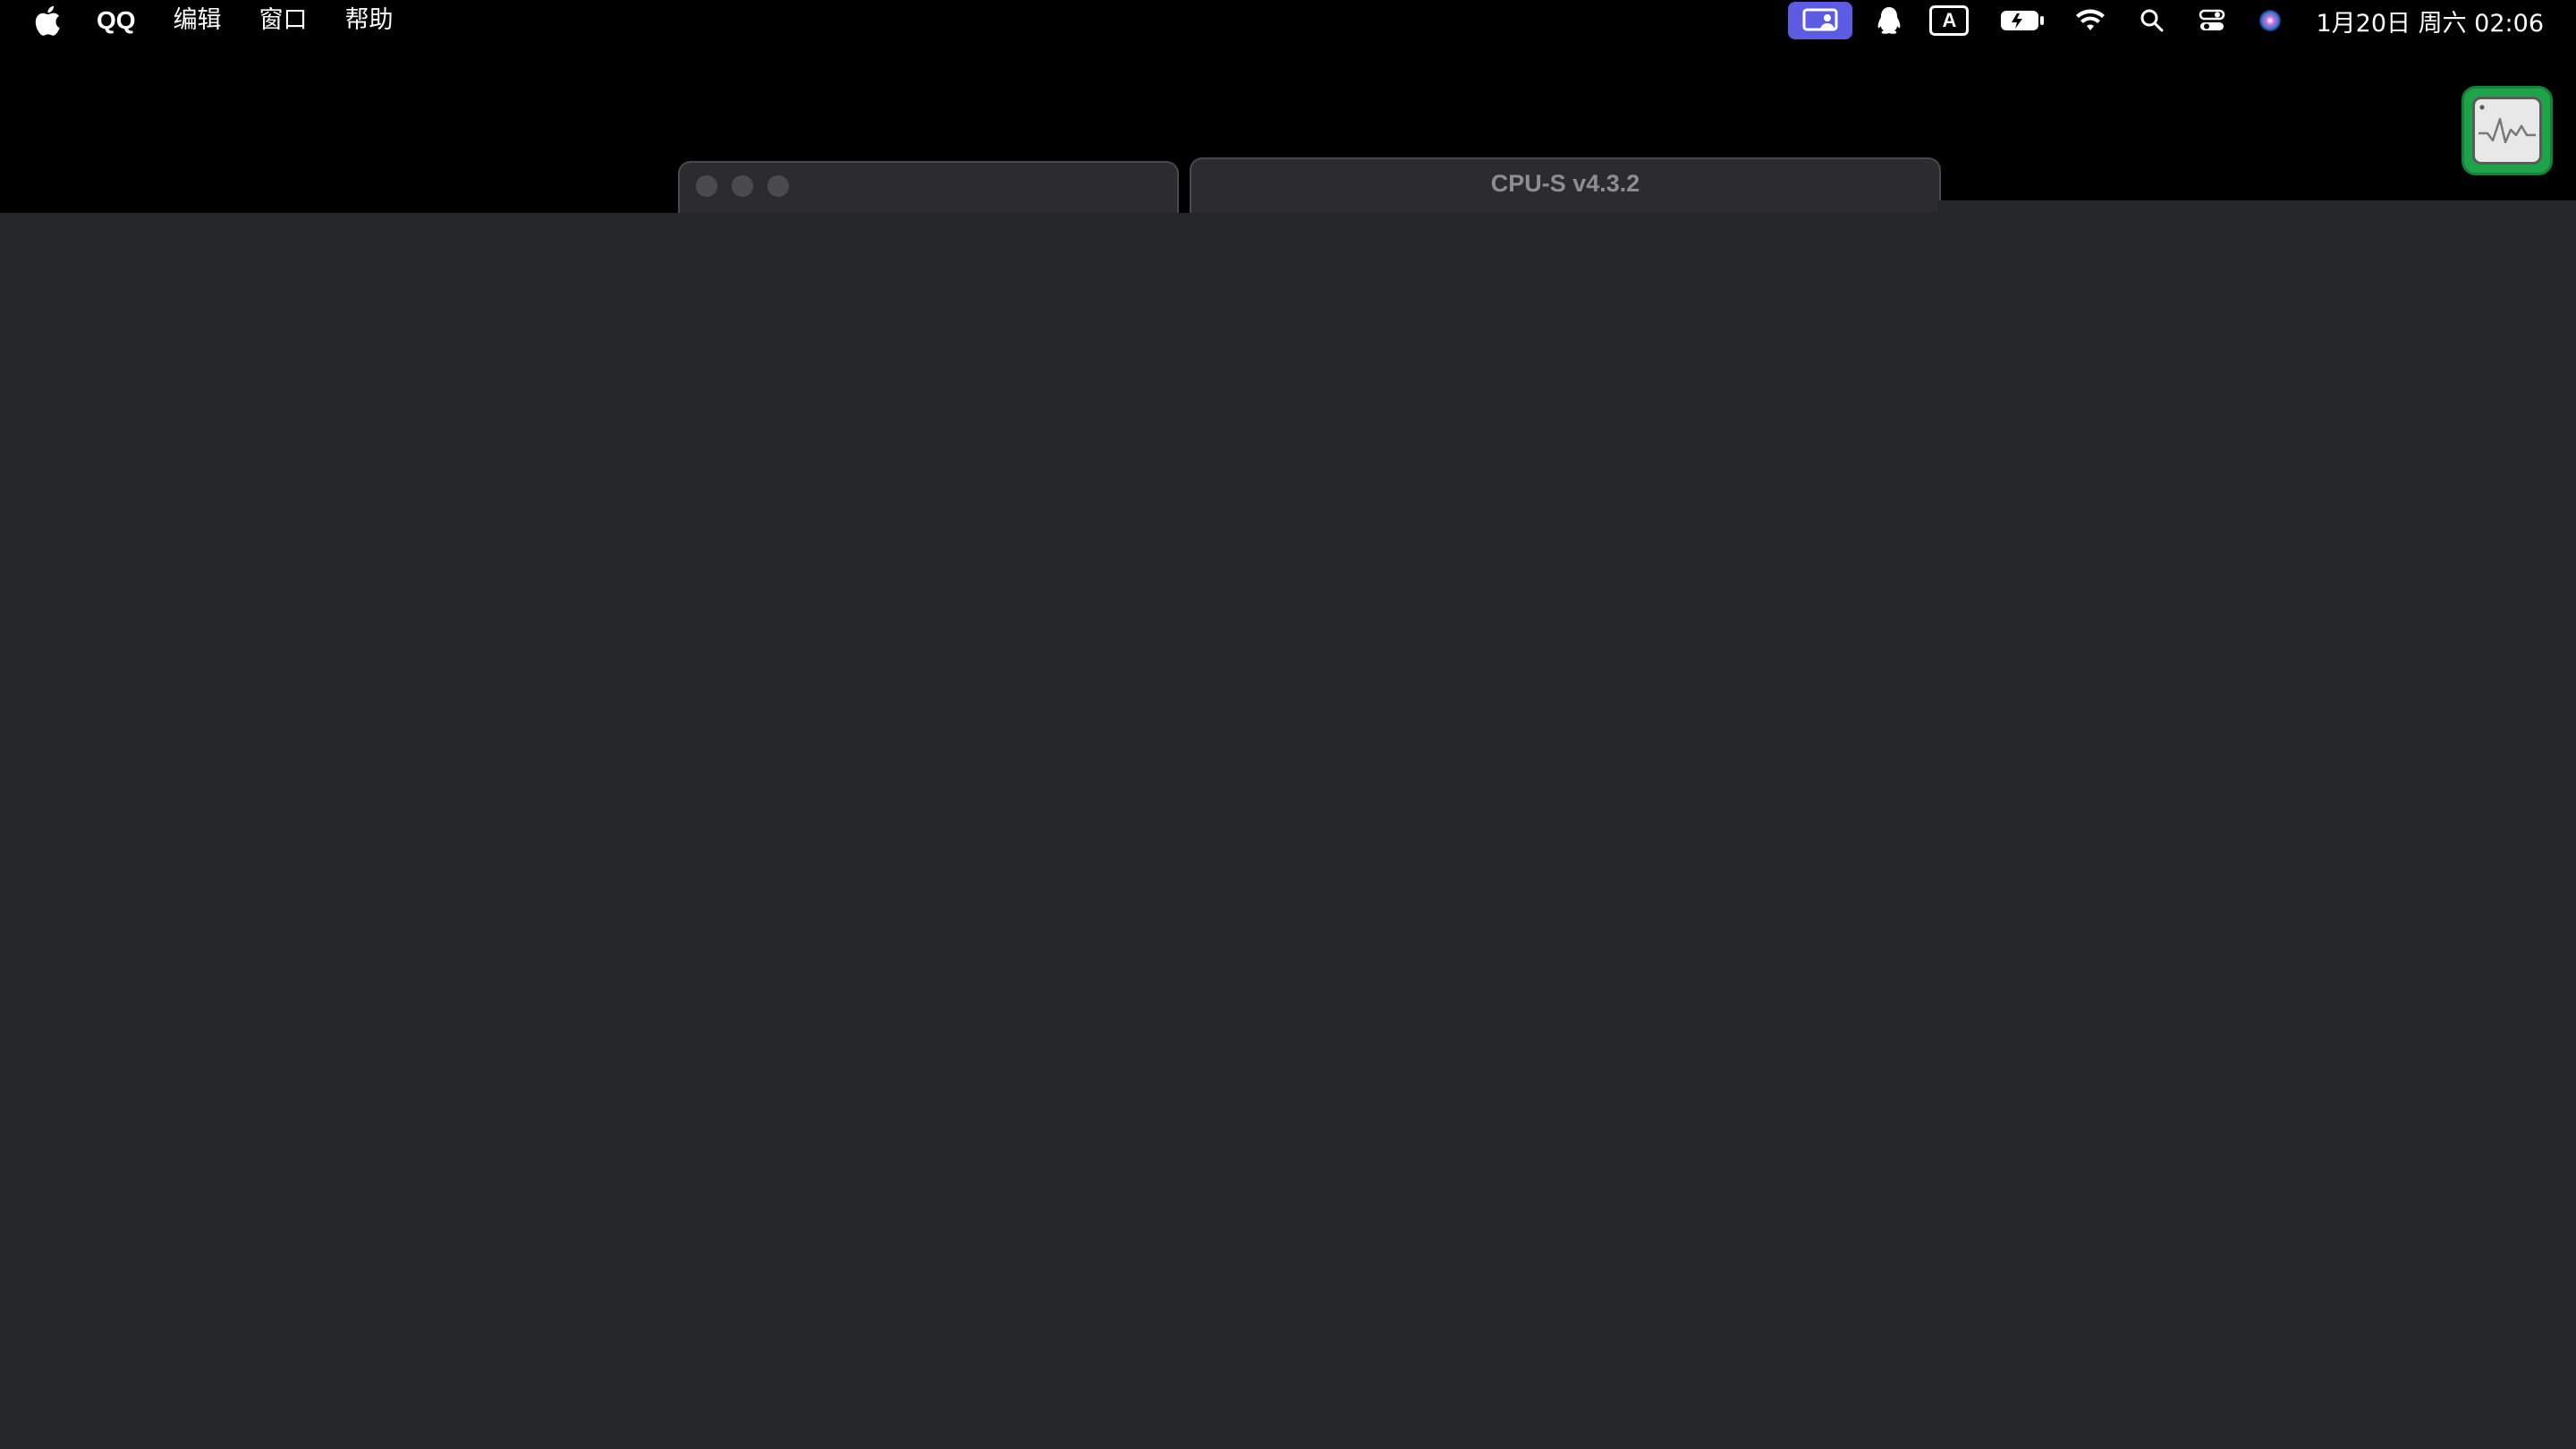 The image size is (2576, 1449). I want to click on cpu-window-titlebar: CPU-S v4.3.2, so click(1565, 186).